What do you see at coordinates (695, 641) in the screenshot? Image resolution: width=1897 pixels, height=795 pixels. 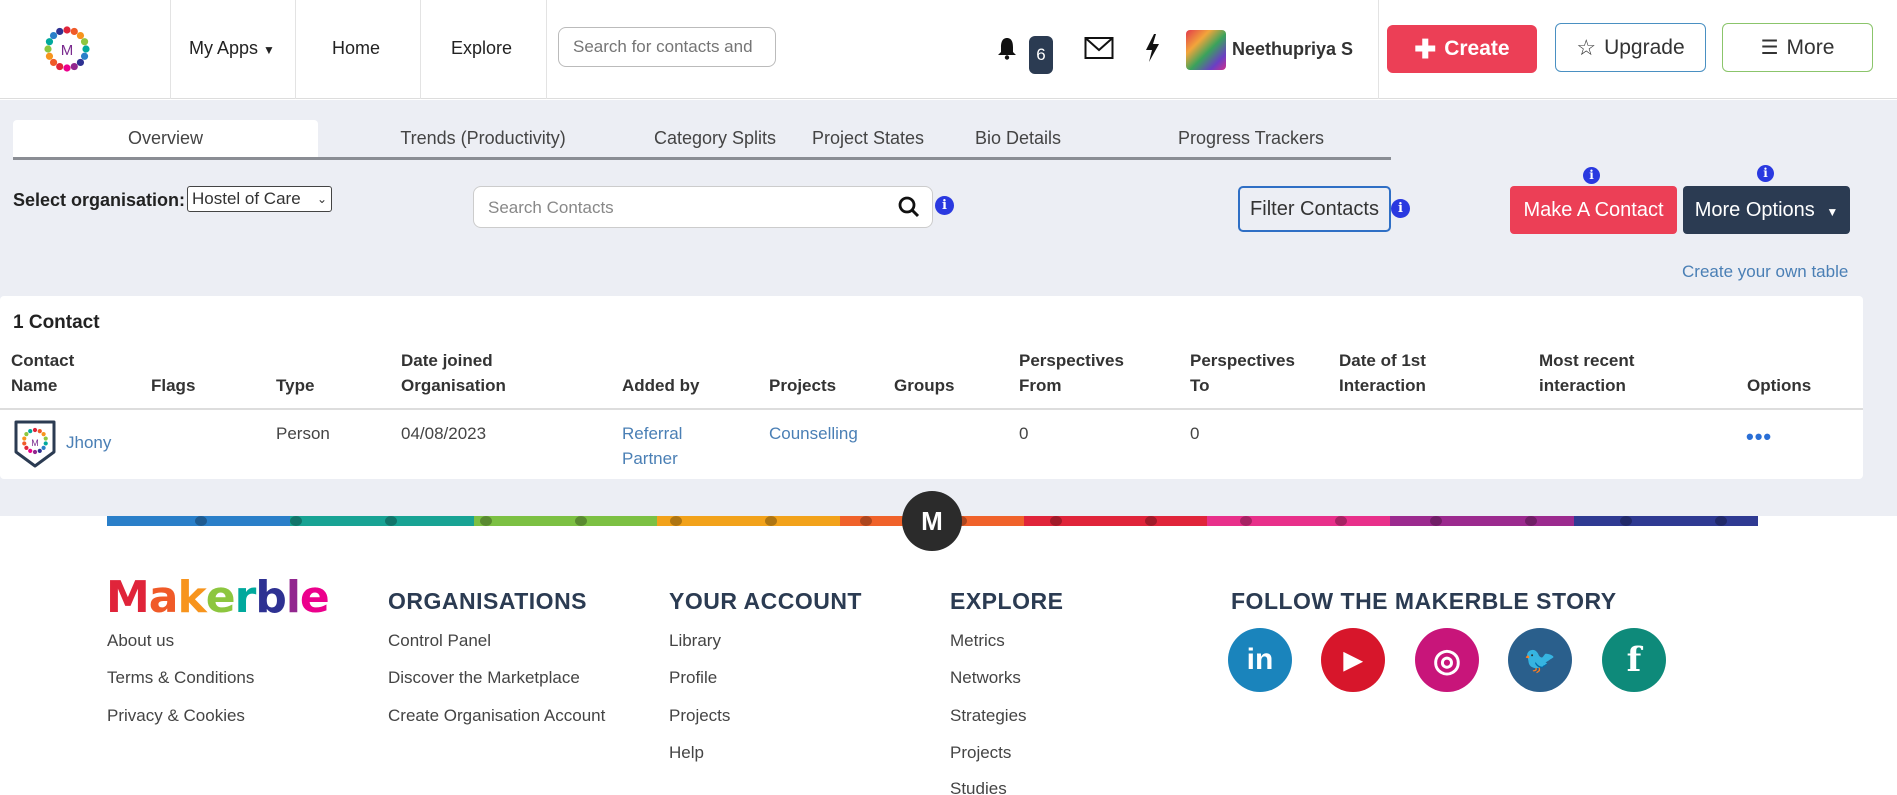 I see `footer-link-library: Library` at bounding box center [695, 641].